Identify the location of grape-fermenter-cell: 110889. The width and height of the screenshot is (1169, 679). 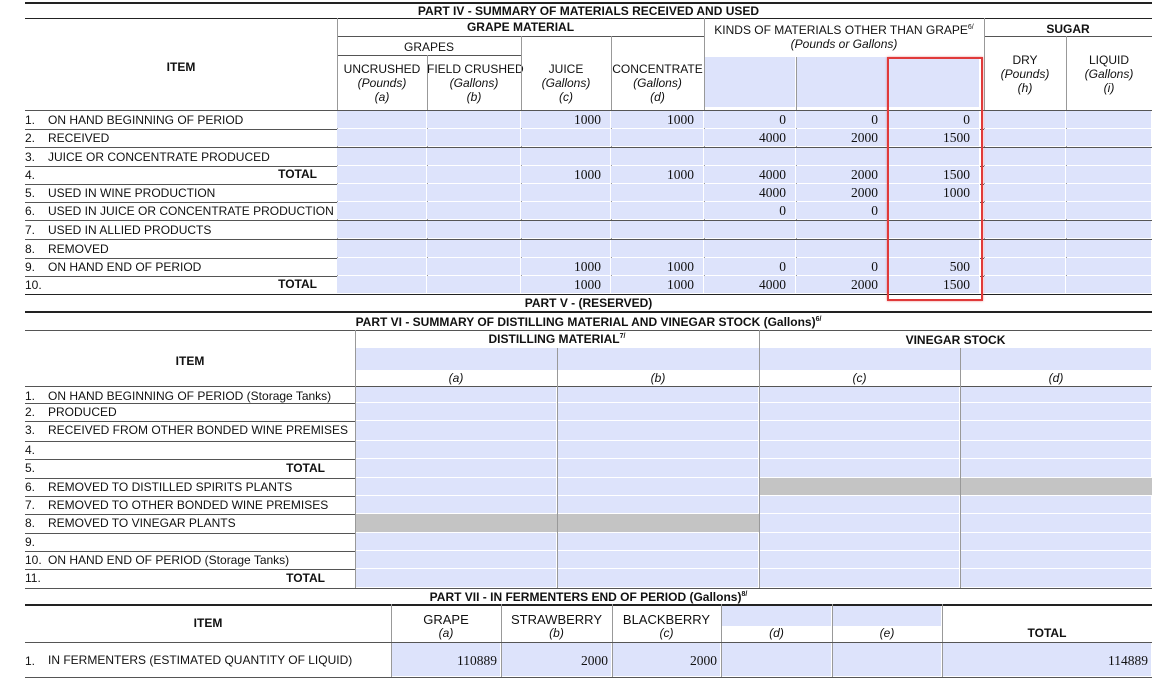
(446, 659).